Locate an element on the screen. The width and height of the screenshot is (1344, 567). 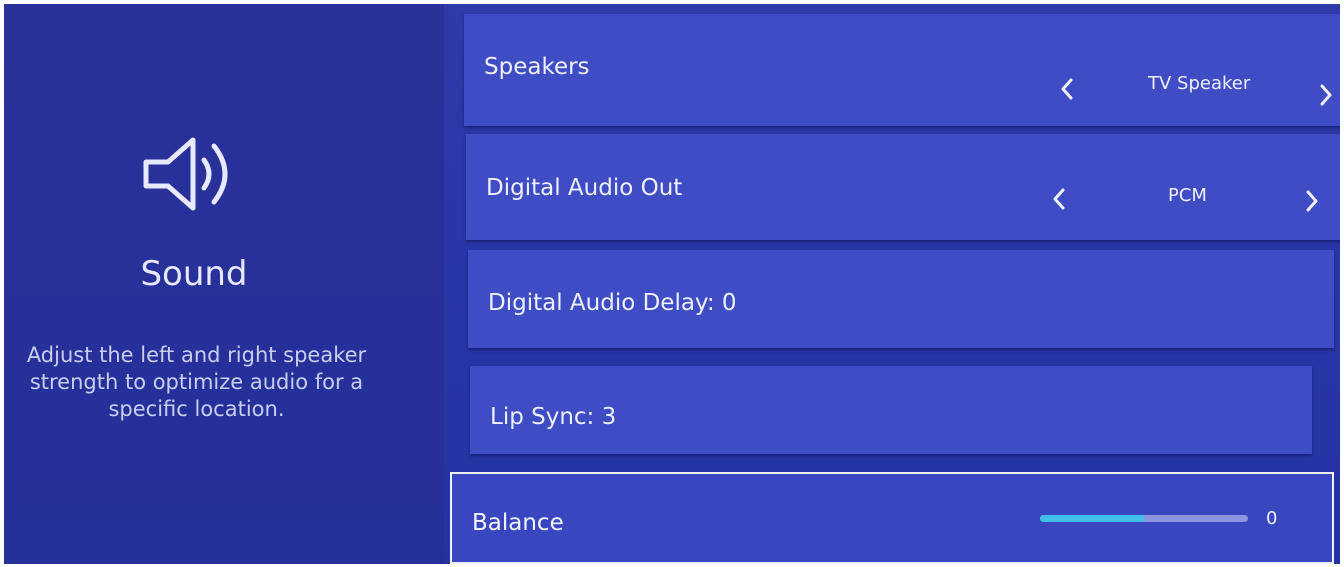
balance-slider-fill is located at coordinates (1092, 518).